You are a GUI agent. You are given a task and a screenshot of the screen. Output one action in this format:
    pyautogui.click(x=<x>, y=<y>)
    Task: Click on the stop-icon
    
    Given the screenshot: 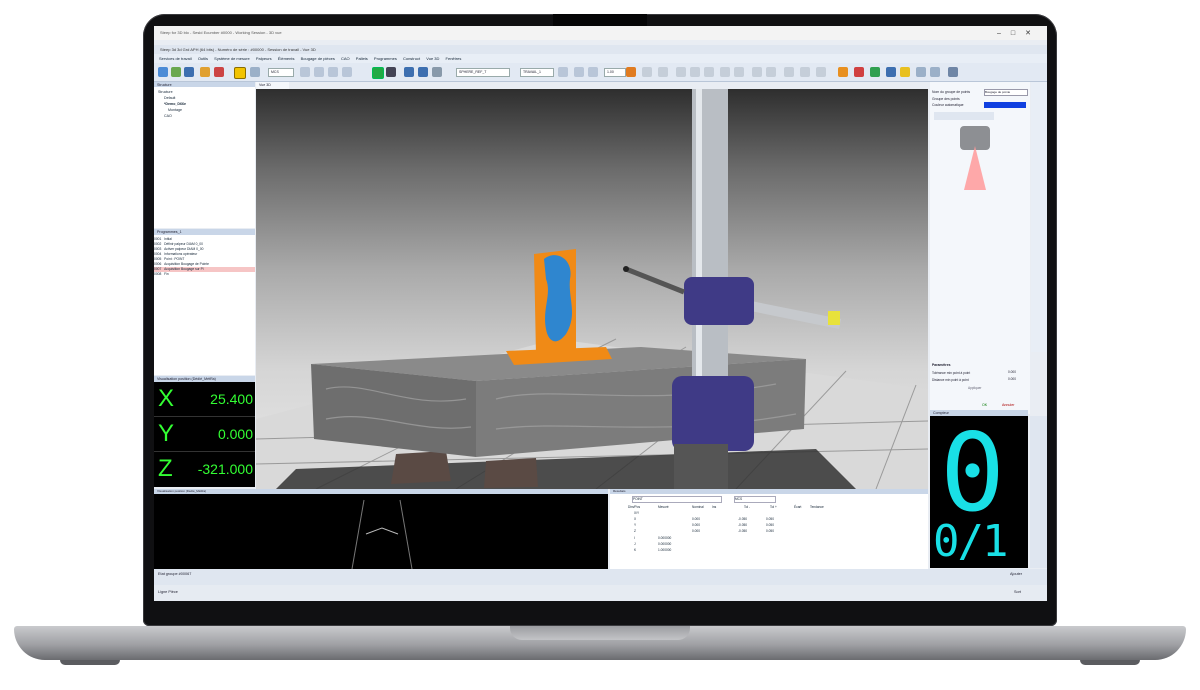 What is the action you would take?
    pyautogui.click(x=391, y=72)
    